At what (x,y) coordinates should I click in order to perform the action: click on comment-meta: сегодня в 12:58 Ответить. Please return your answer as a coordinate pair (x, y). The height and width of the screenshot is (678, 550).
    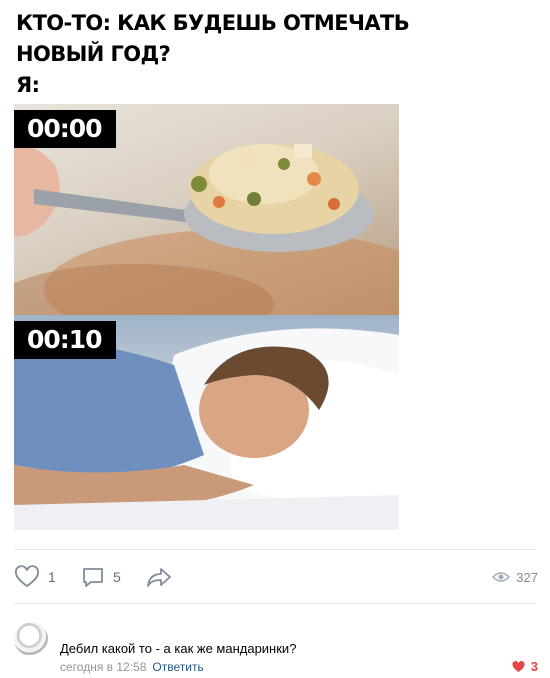
    Looking at the image, I should click on (132, 667).